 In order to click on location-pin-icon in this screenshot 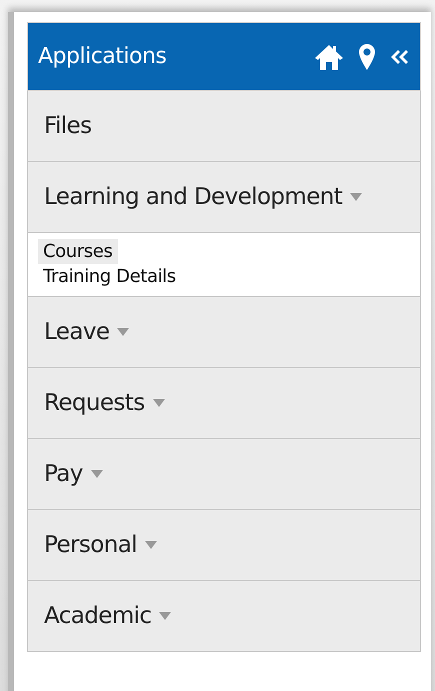, I will do `click(367, 56)`.